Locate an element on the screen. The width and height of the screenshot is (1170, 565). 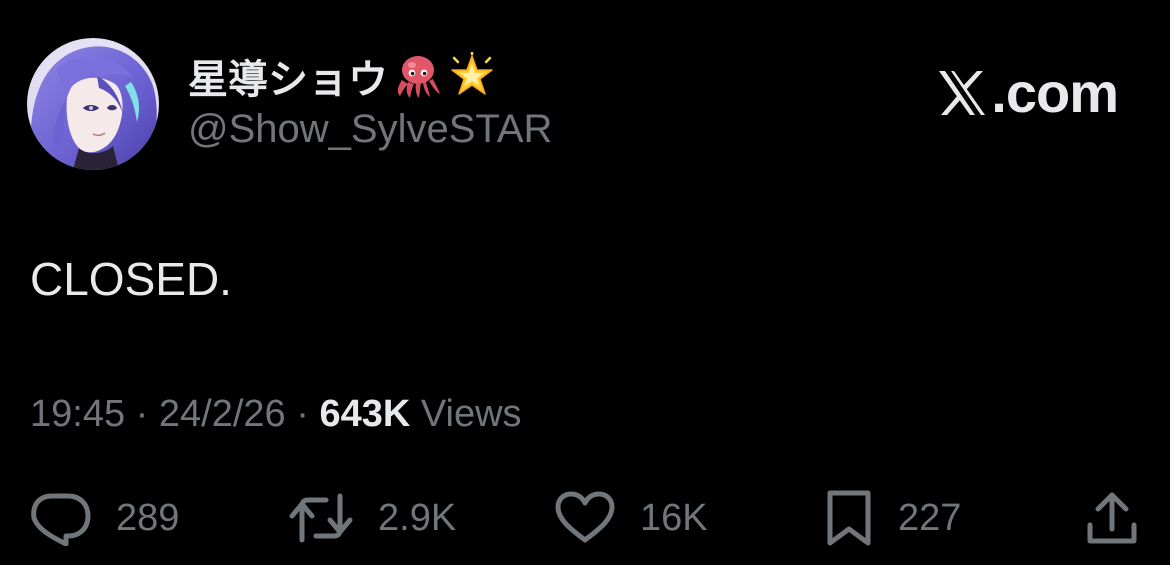
avatar is located at coordinates (93, 104).